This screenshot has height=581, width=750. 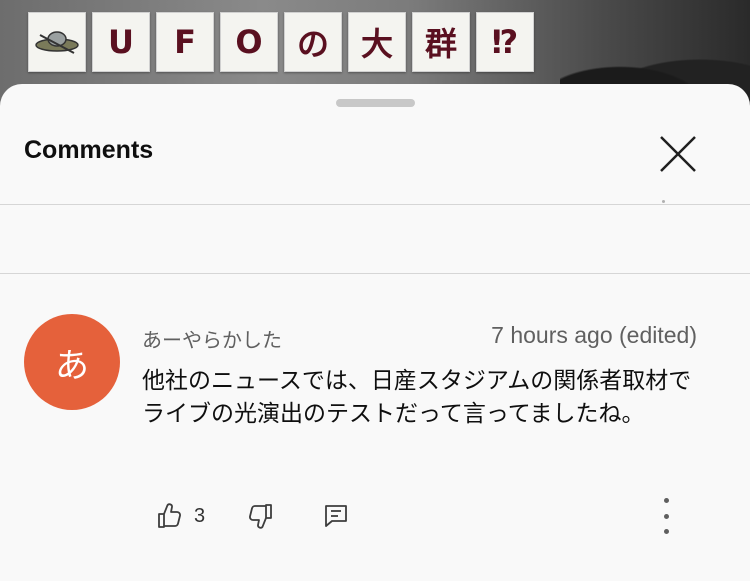 What do you see at coordinates (89, 150) in the screenshot?
I see `sheet-title: Comments` at bounding box center [89, 150].